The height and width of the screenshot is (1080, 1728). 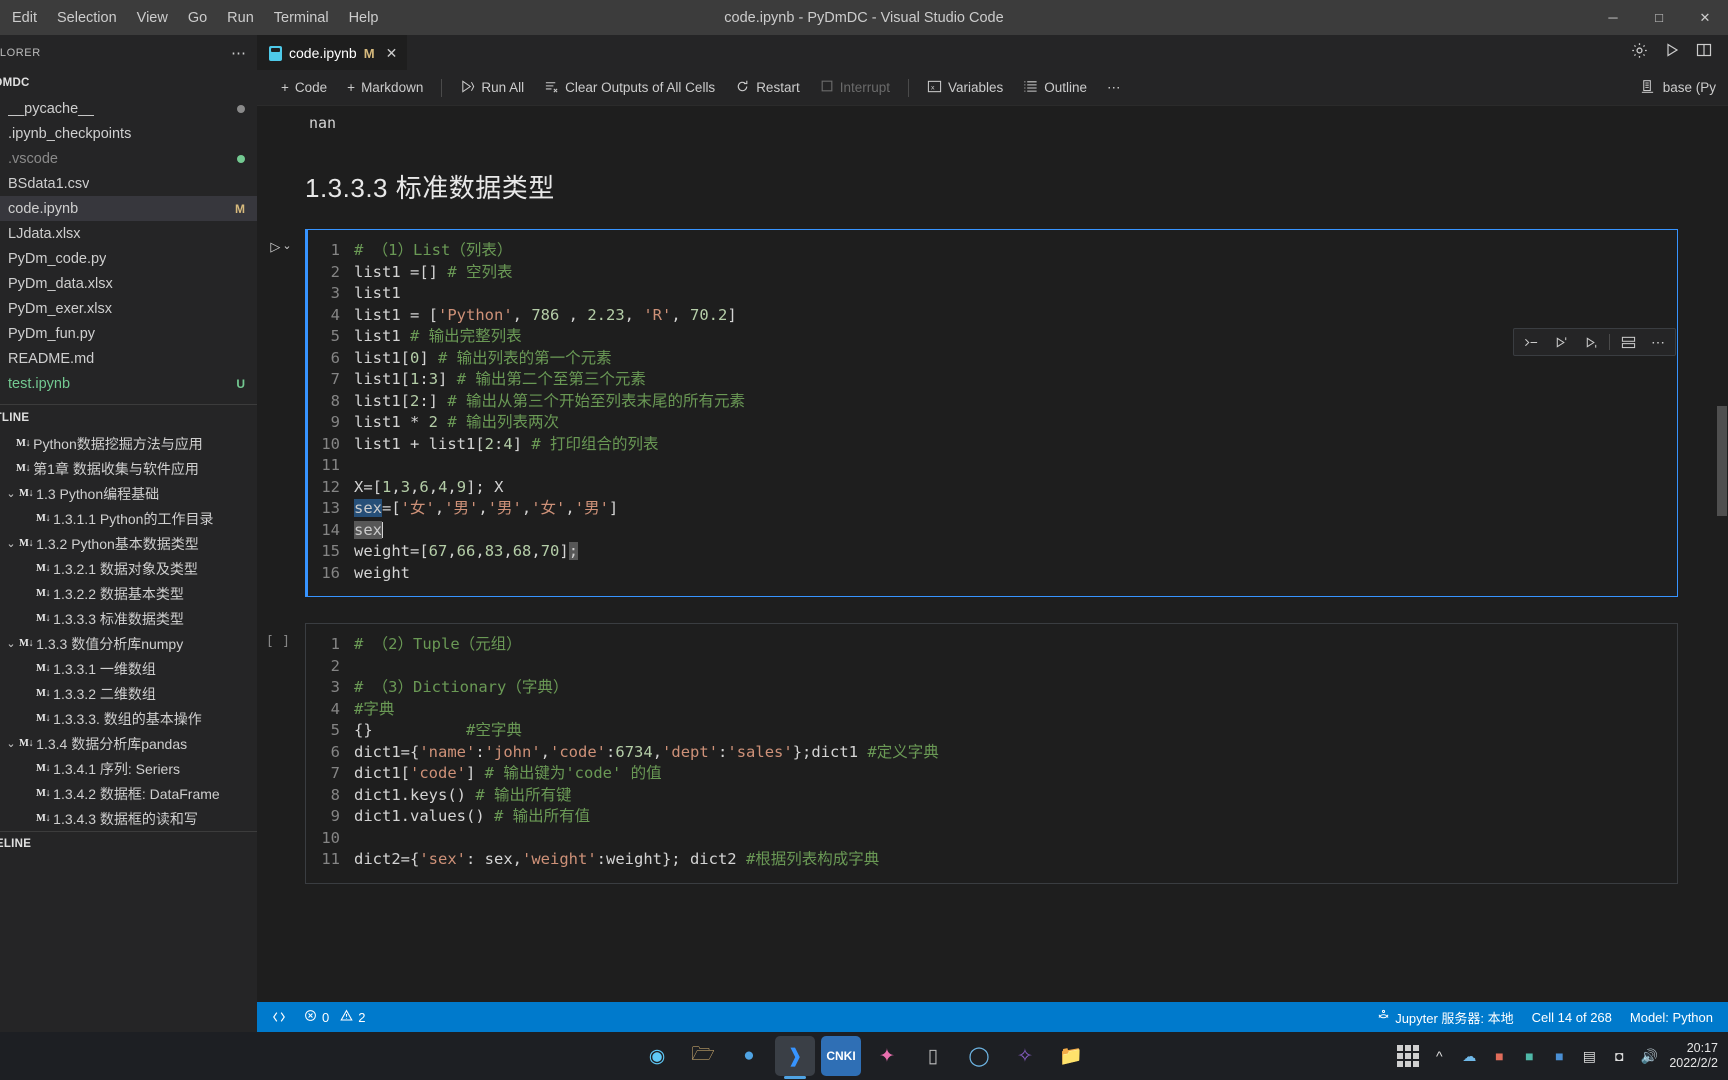 What do you see at coordinates (128, 183) in the screenshot?
I see `file-item: BSdata1.csv` at bounding box center [128, 183].